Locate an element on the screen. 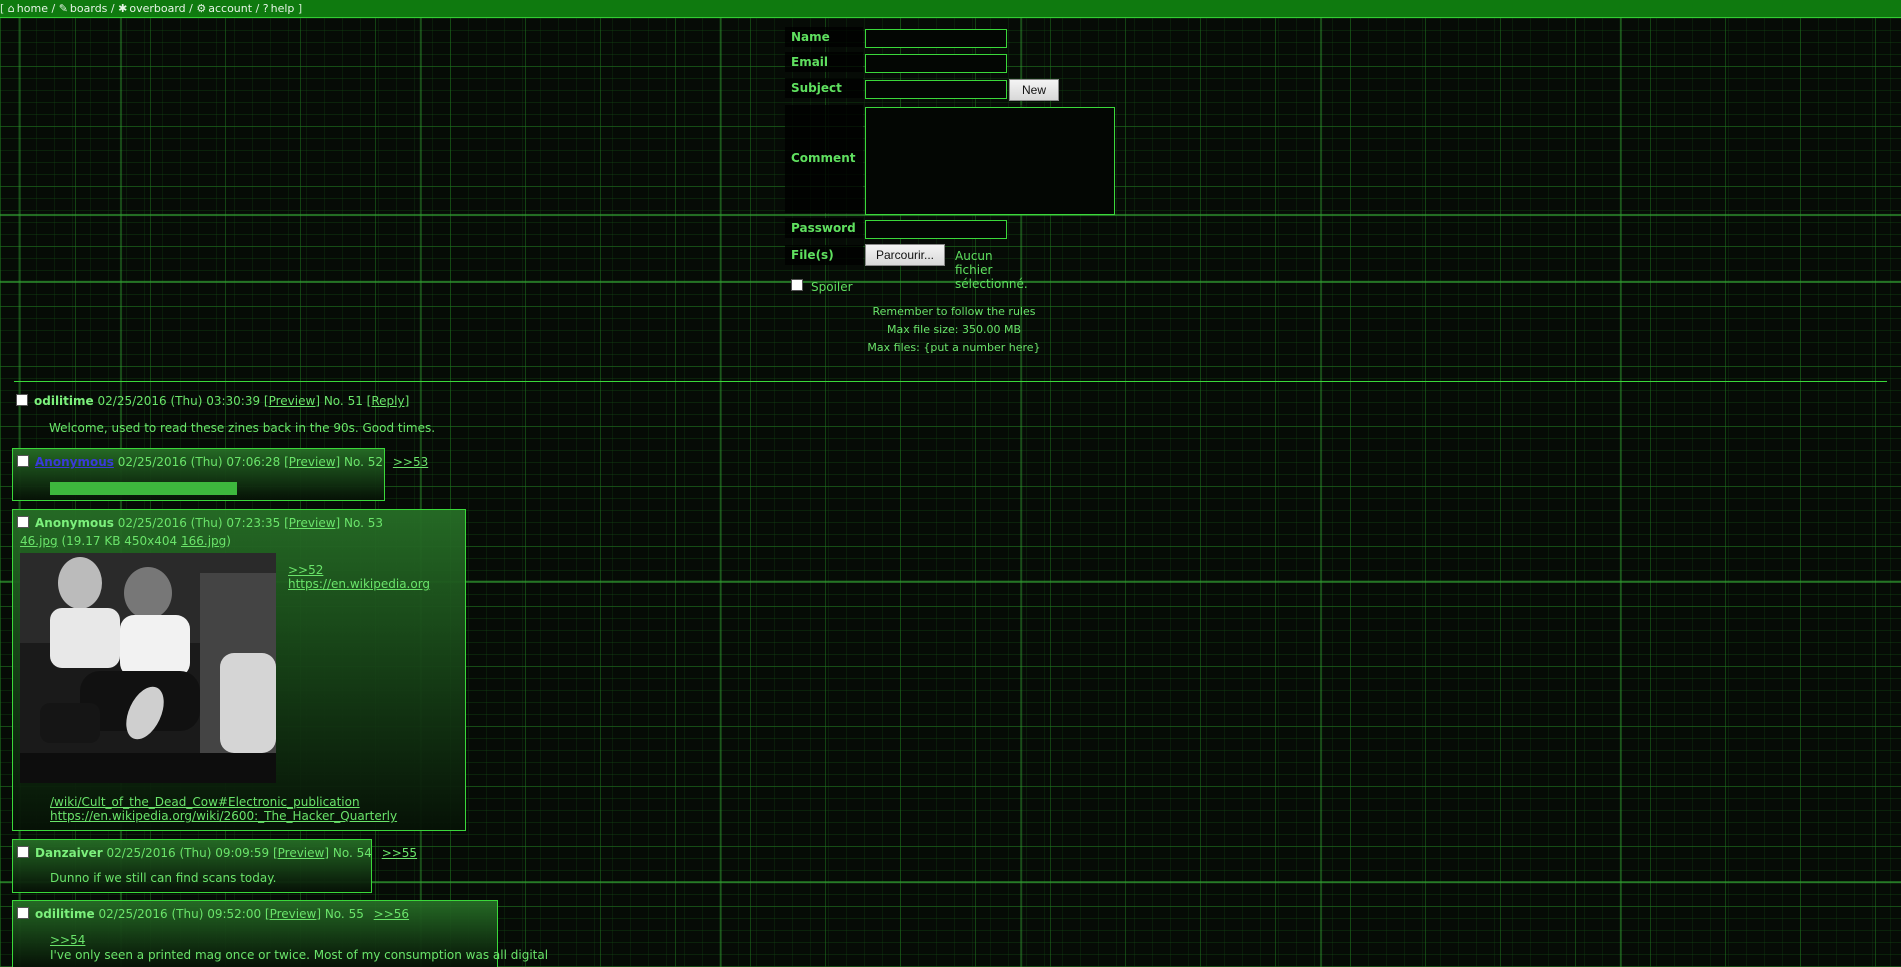 This screenshot has height=967, width=1901. nav-boards-link: ✎ boards is located at coordinates (83, 8).